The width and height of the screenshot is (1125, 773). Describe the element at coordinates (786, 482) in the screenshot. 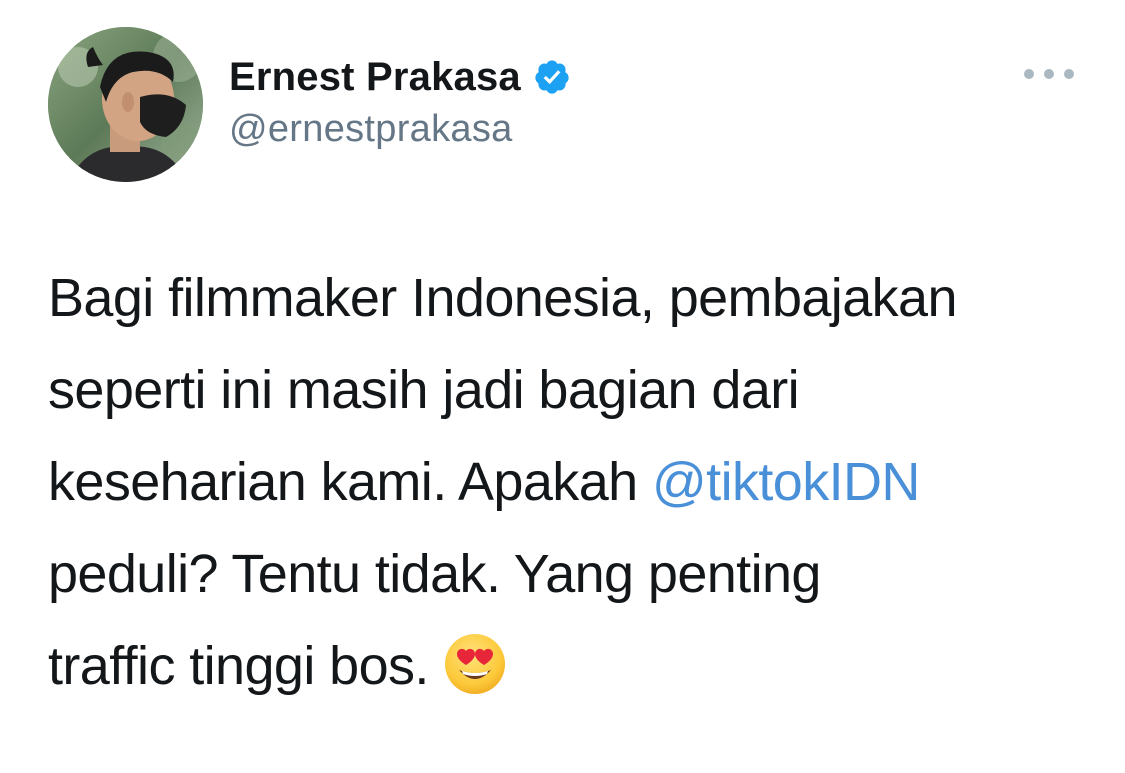

I see `mention-link: @tiktokIDN` at that location.